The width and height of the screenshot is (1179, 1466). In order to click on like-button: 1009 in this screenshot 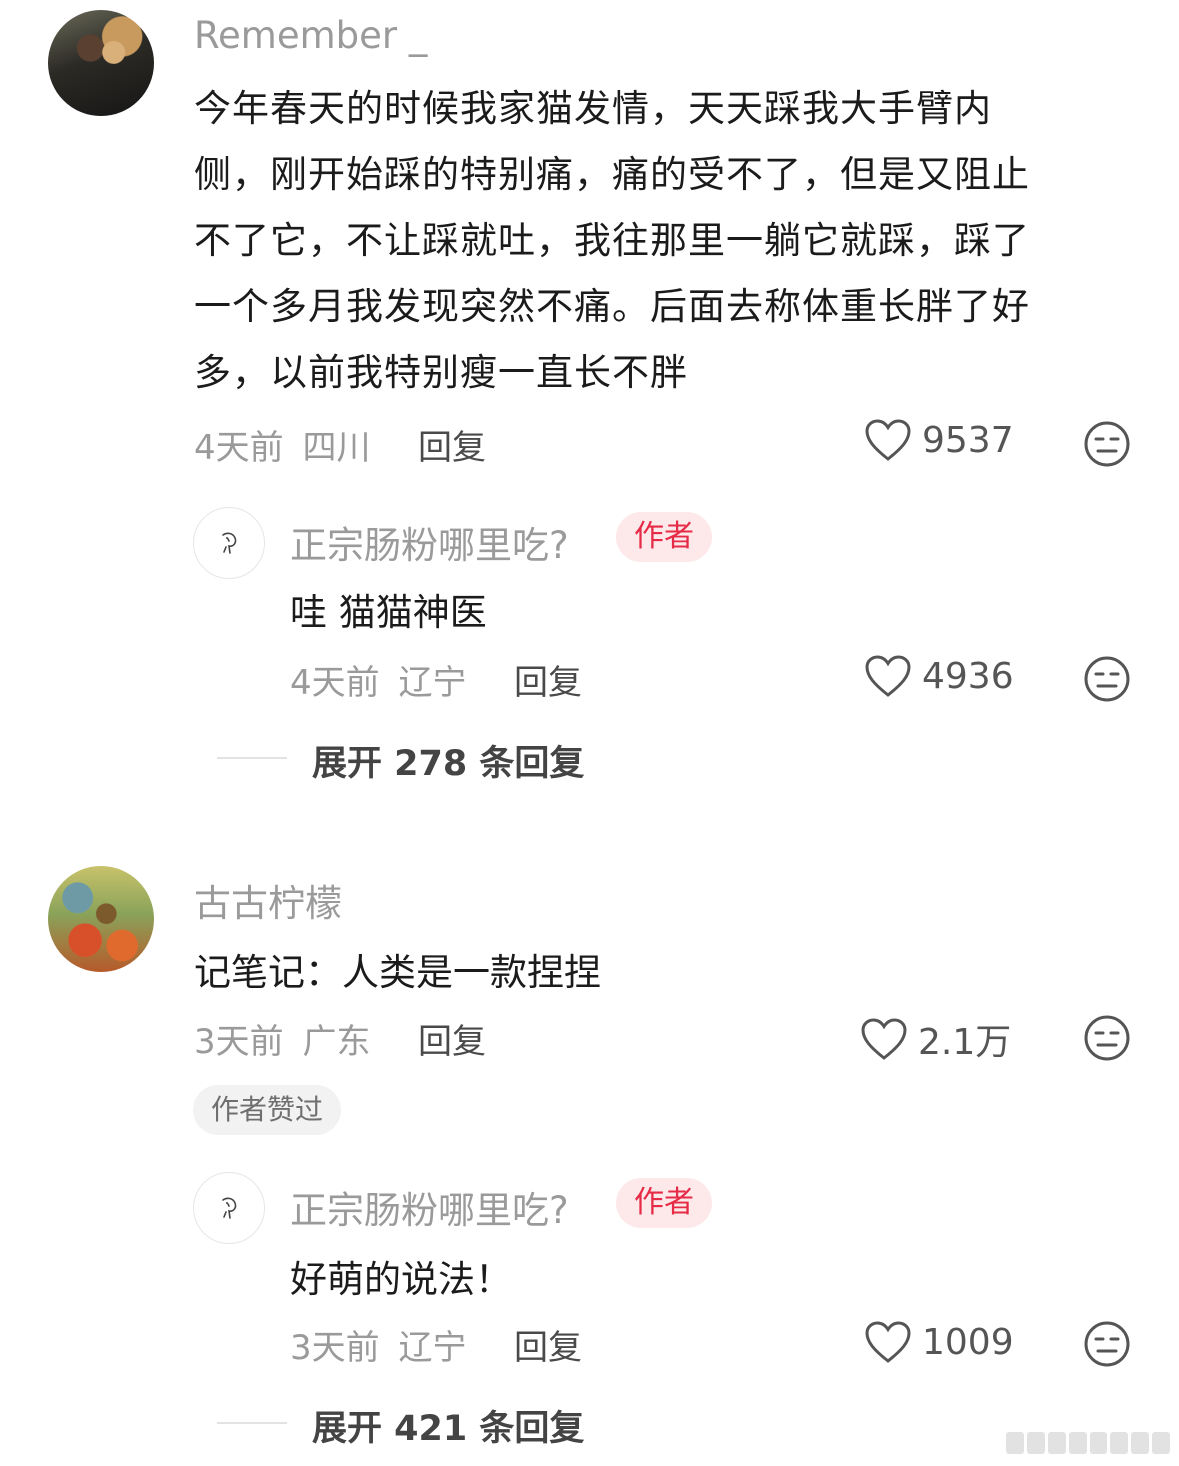, I will do `click(939, 1342)`.